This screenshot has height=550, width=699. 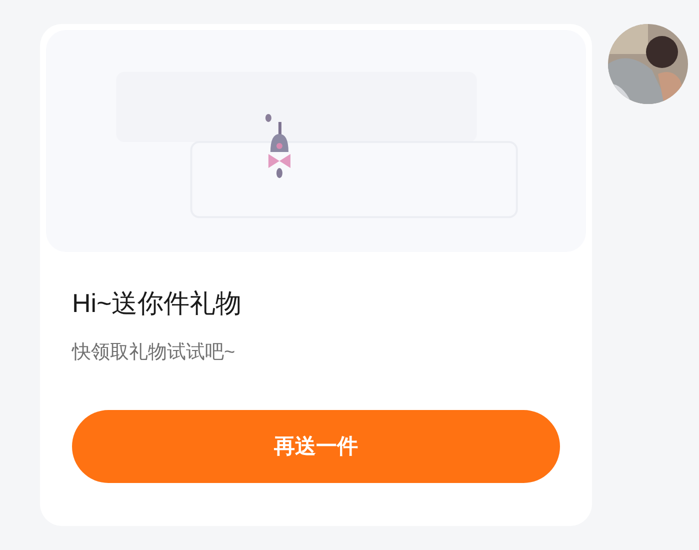 What do you see at coordinates (316, 446) in the screenshot?
I see `send-again-button: 再送一件` at bounding box center [316, 446].